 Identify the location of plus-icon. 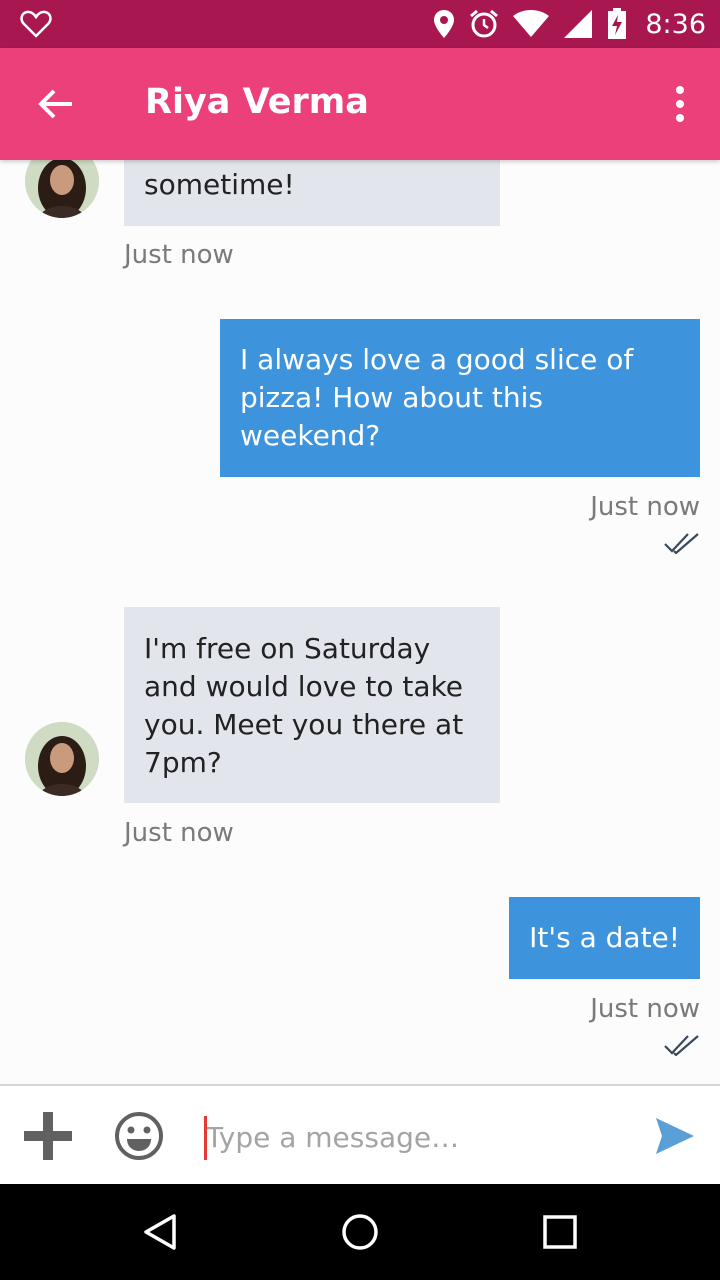
(48, 1136).